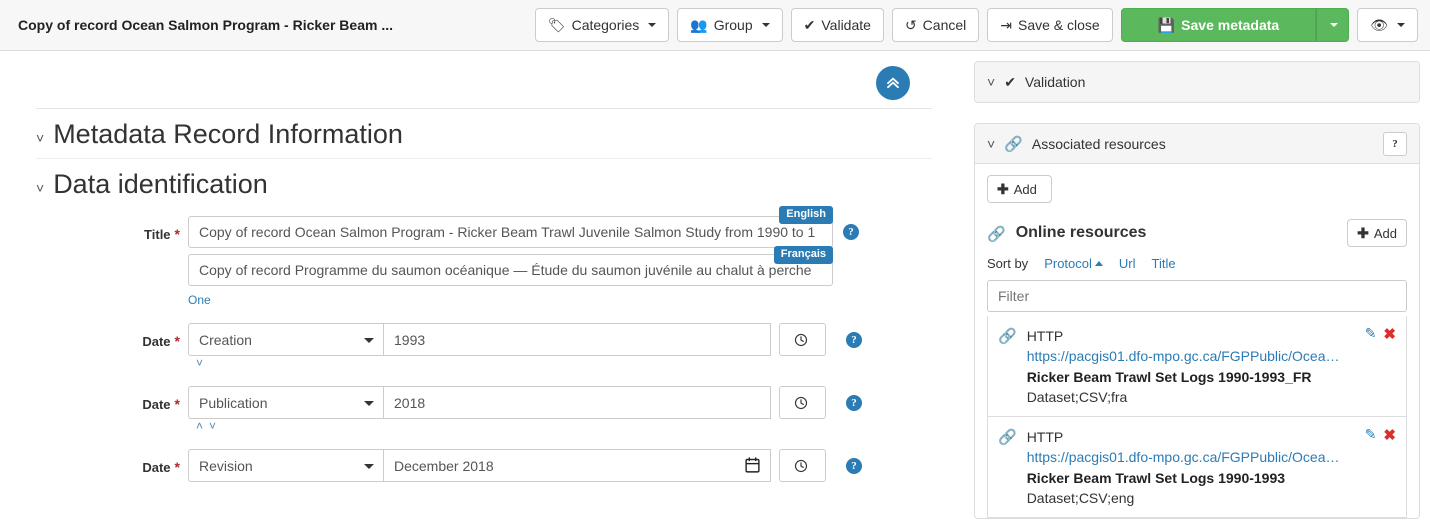  I want to click on users-icon: 👥, so click(699, 25).